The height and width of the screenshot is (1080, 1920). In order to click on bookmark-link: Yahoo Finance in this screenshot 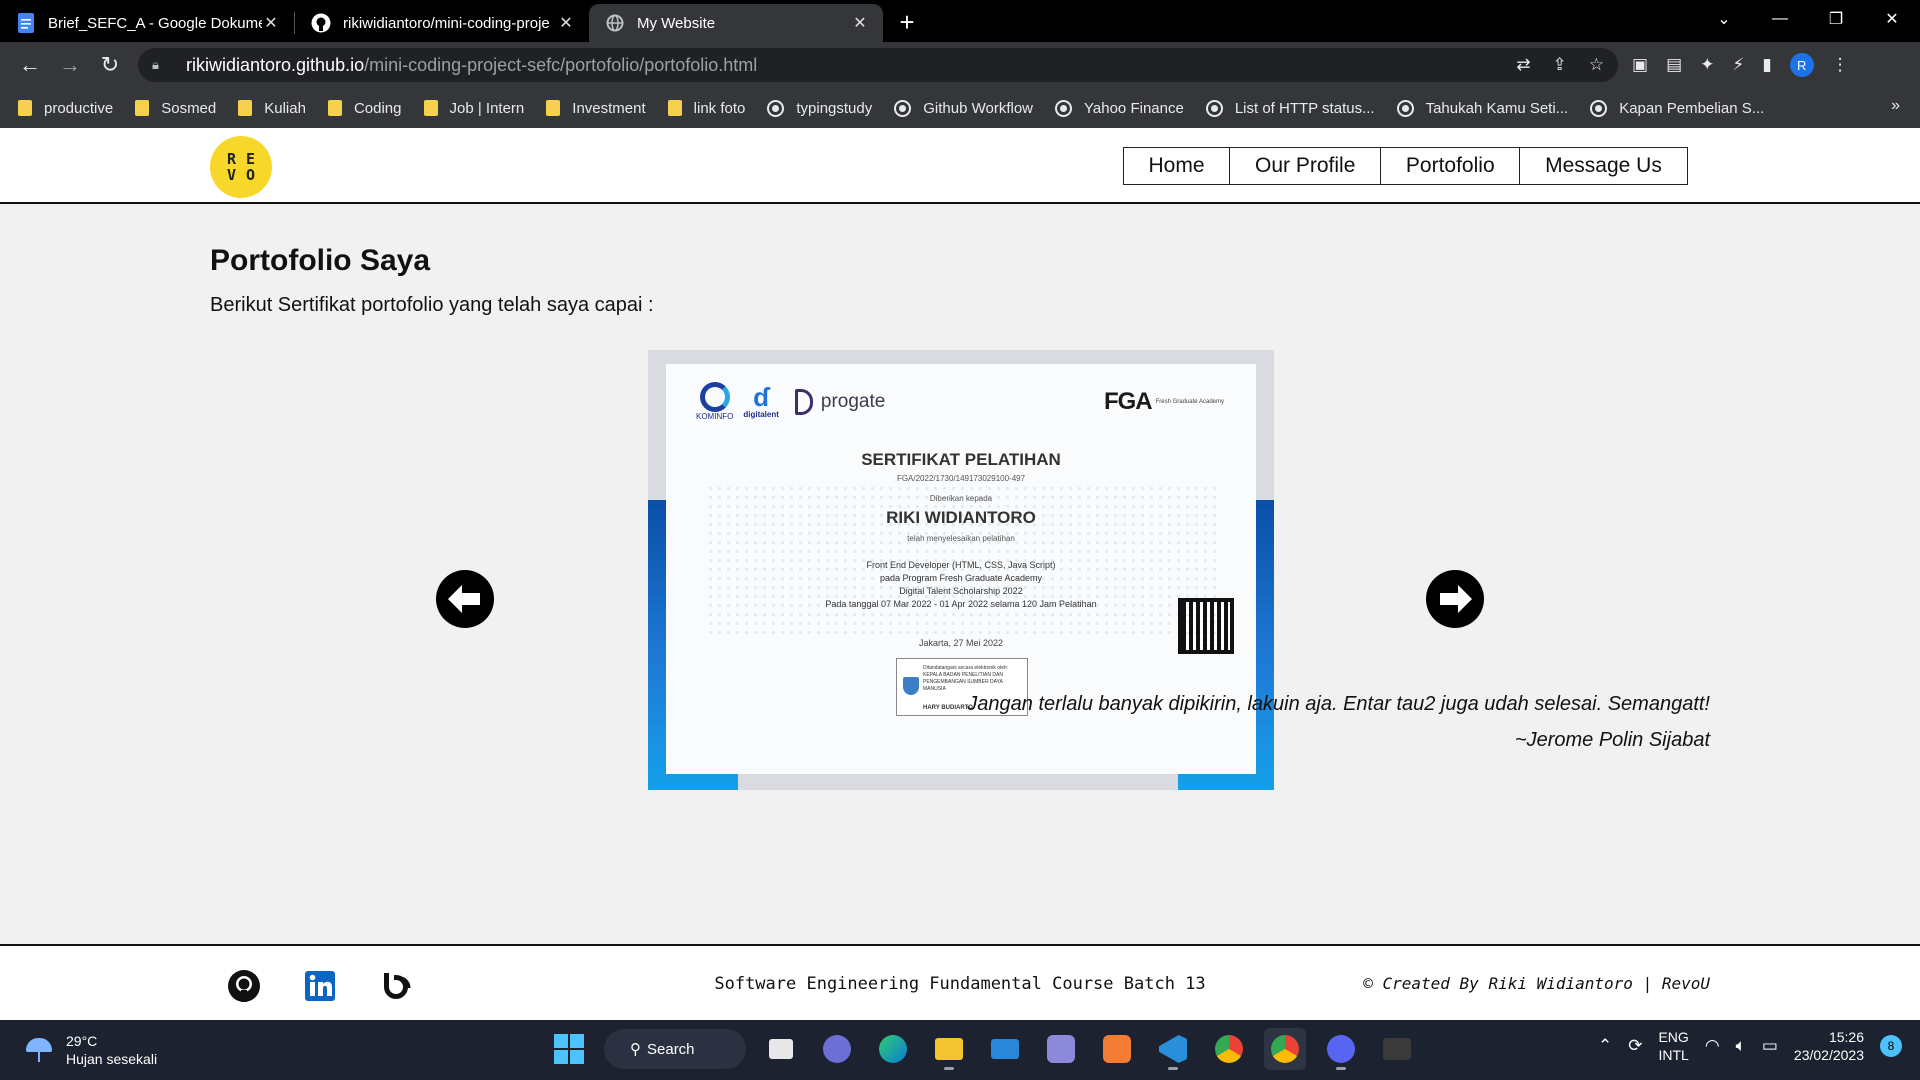, I will do `click(1119, 108)`.